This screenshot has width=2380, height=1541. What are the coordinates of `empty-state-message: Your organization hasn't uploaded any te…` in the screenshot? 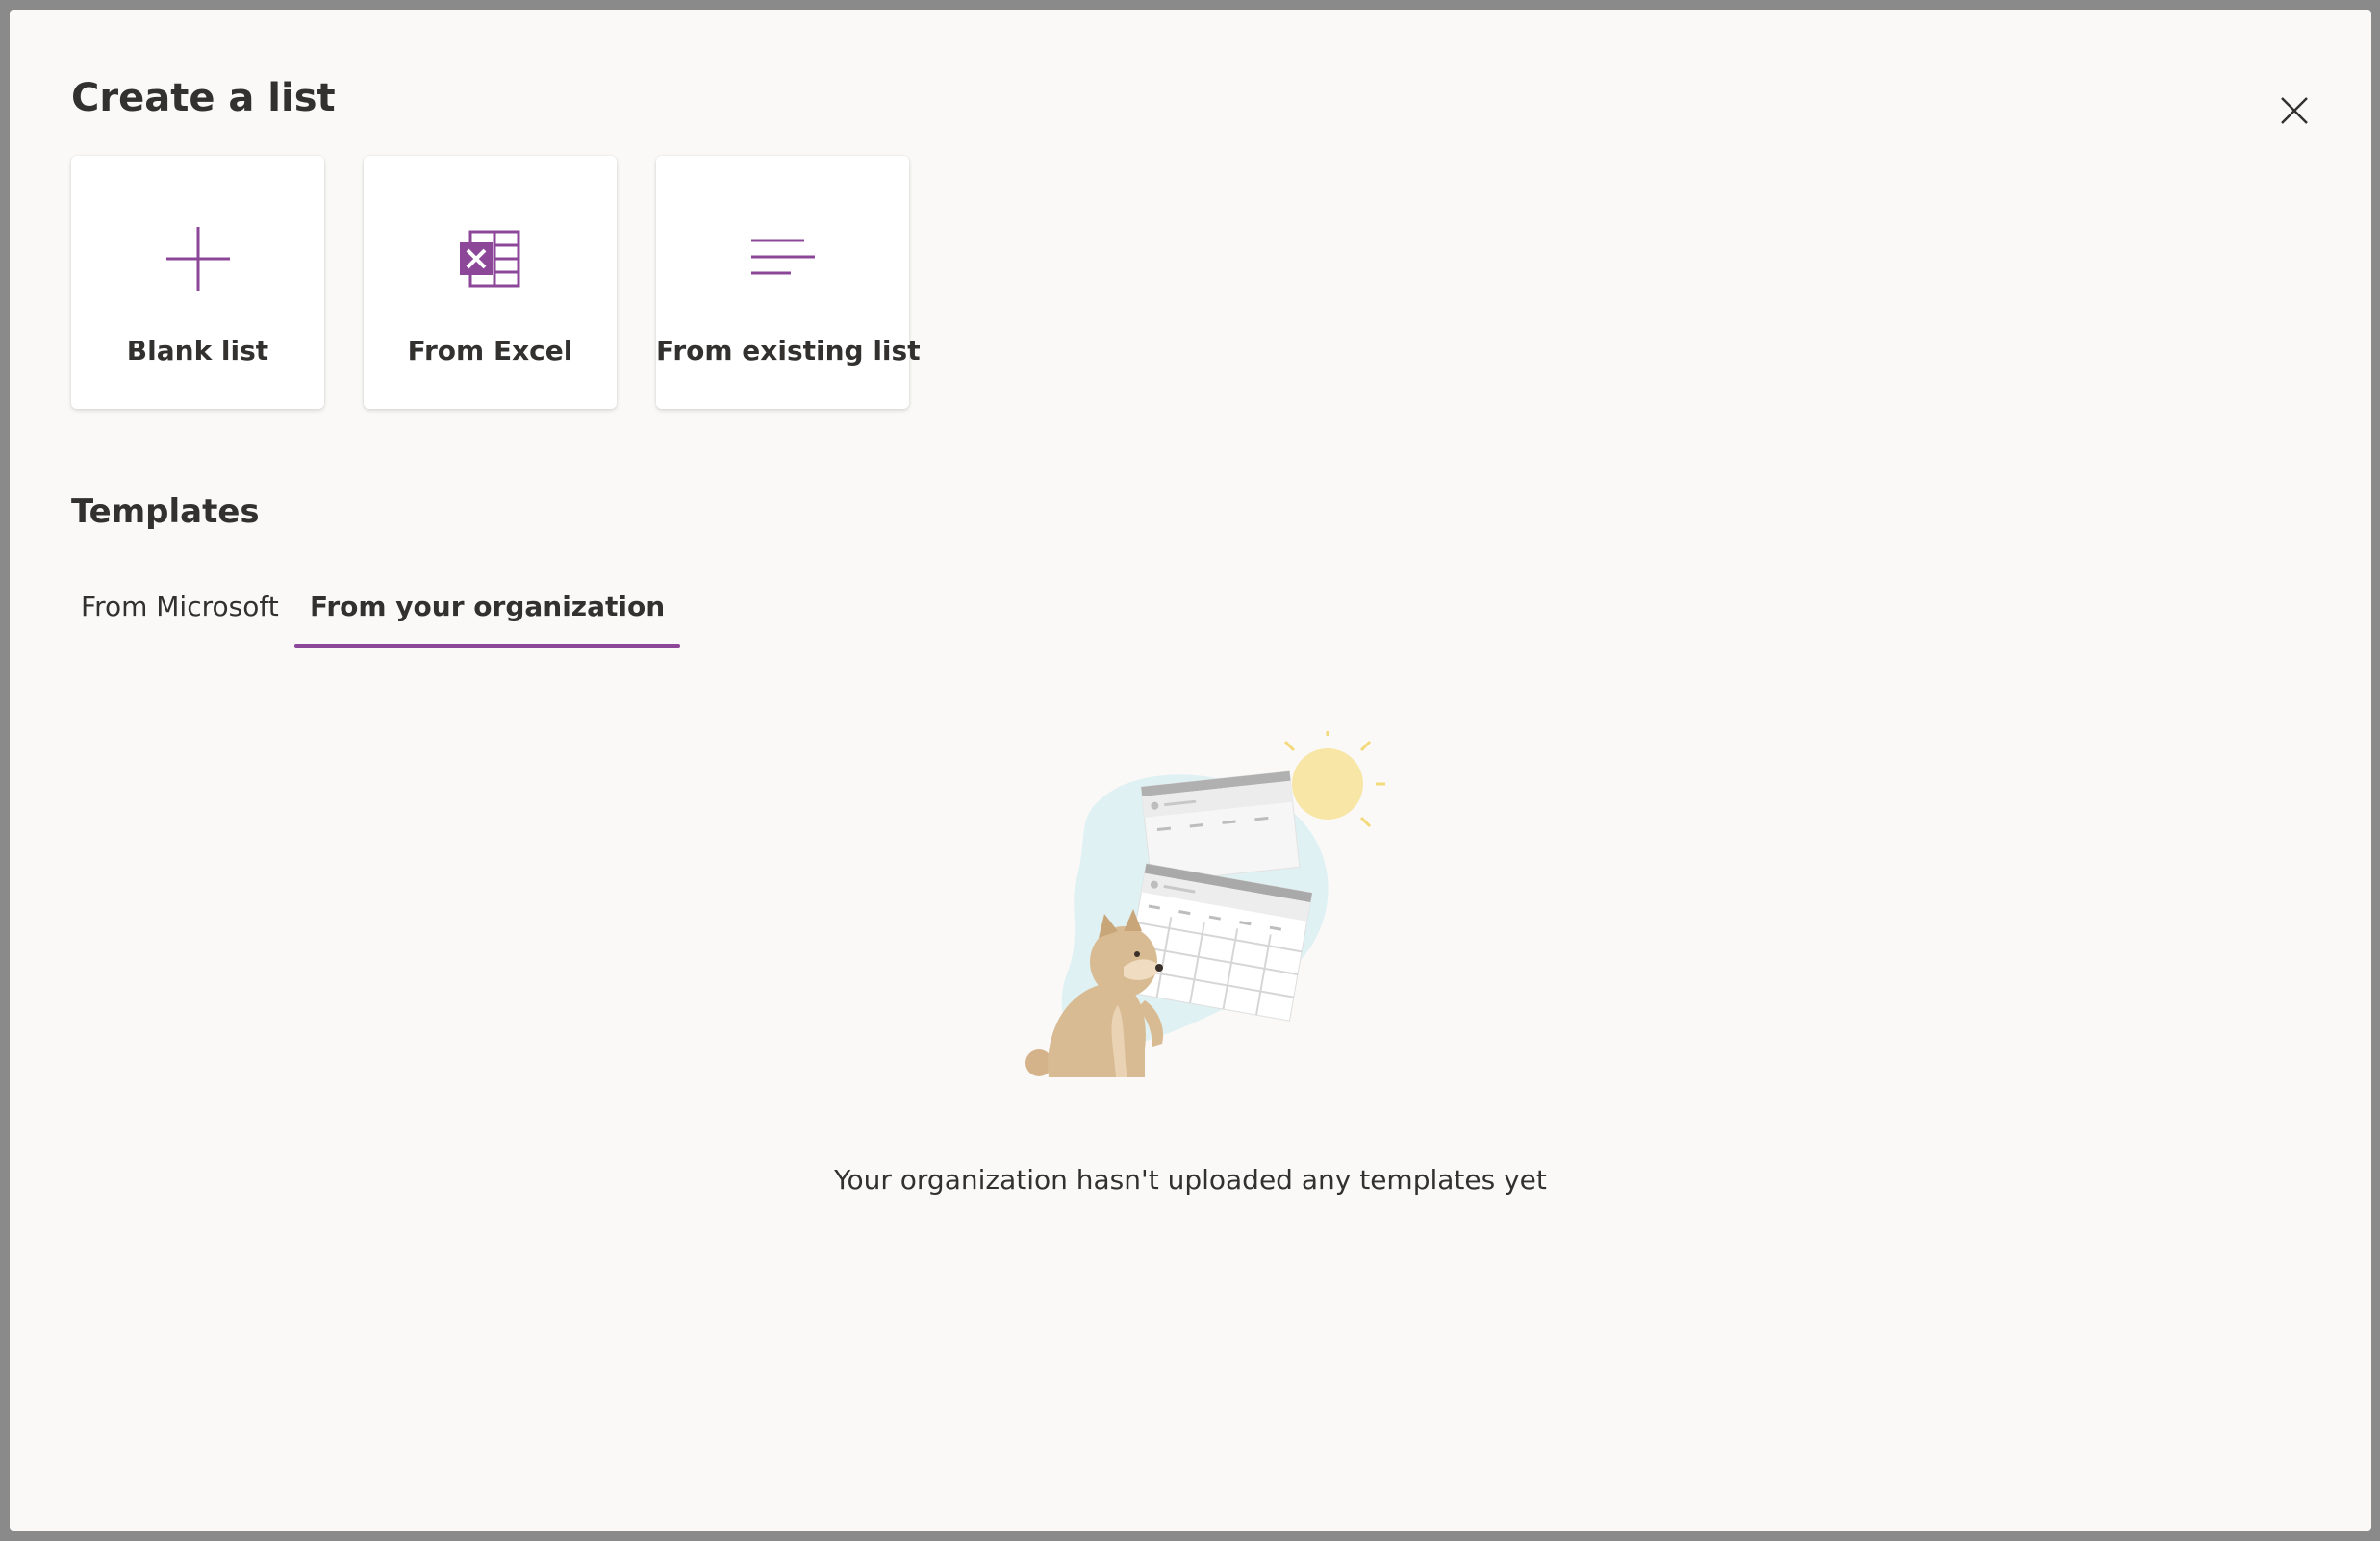 It's located at (1190, 1180).